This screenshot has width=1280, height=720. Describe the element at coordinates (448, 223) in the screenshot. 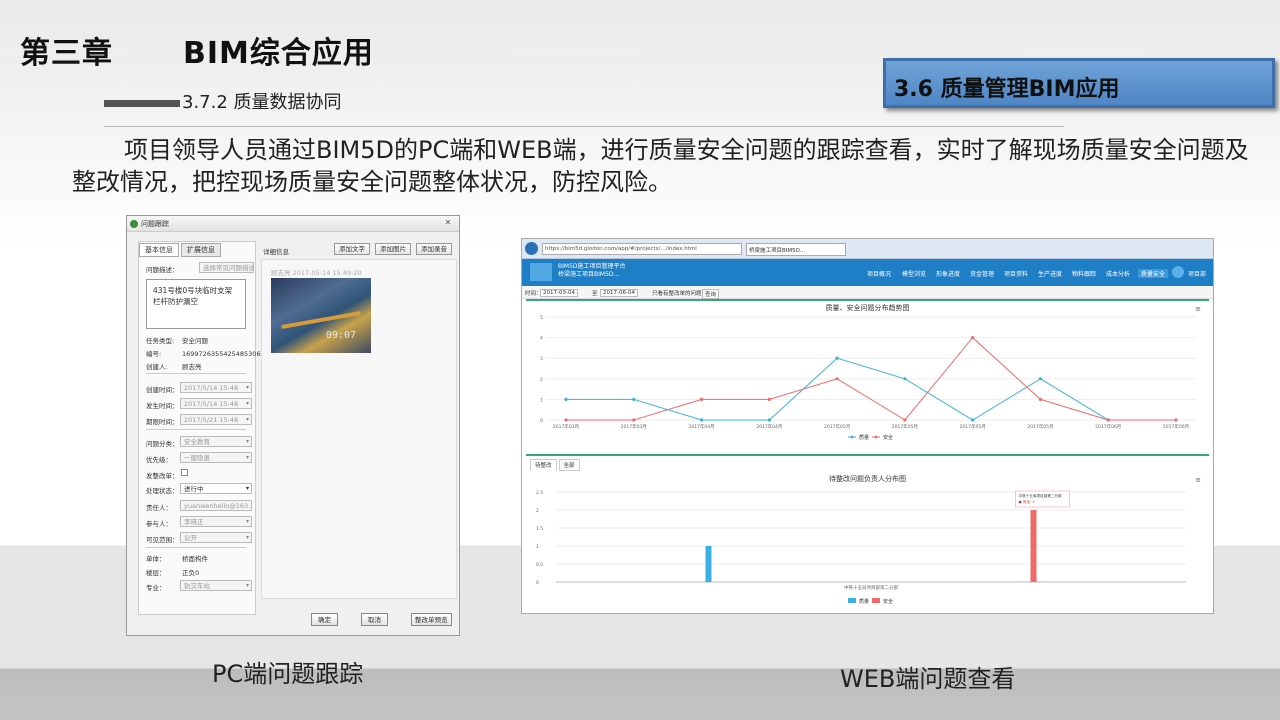

I see `close-icon: ✕` at that location.